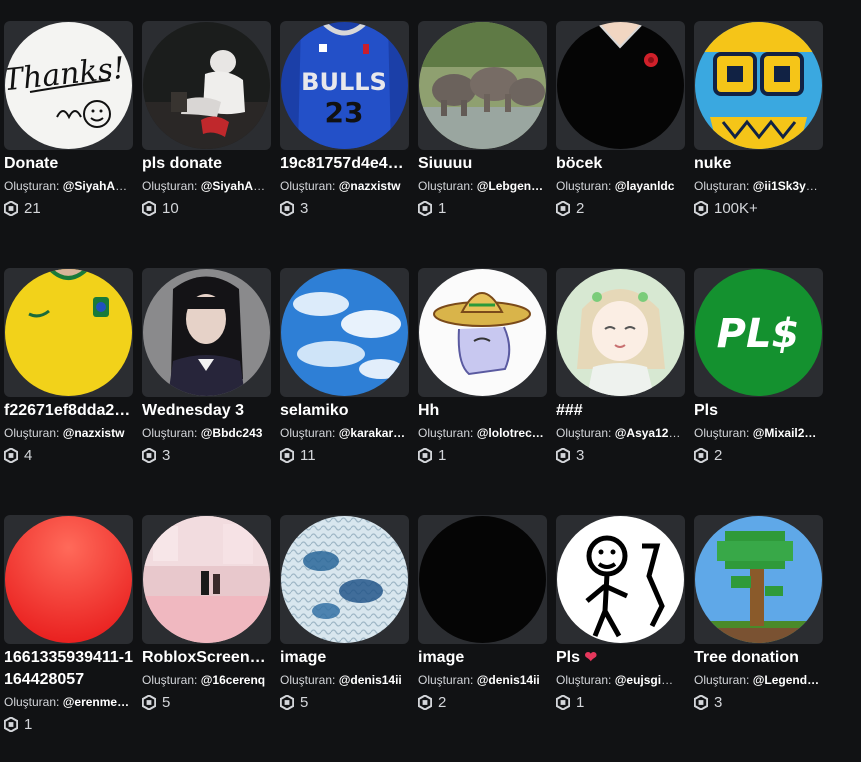 This screenshot has width=861, height=762. I want to click on item-name: Hh, so click(484, 411).